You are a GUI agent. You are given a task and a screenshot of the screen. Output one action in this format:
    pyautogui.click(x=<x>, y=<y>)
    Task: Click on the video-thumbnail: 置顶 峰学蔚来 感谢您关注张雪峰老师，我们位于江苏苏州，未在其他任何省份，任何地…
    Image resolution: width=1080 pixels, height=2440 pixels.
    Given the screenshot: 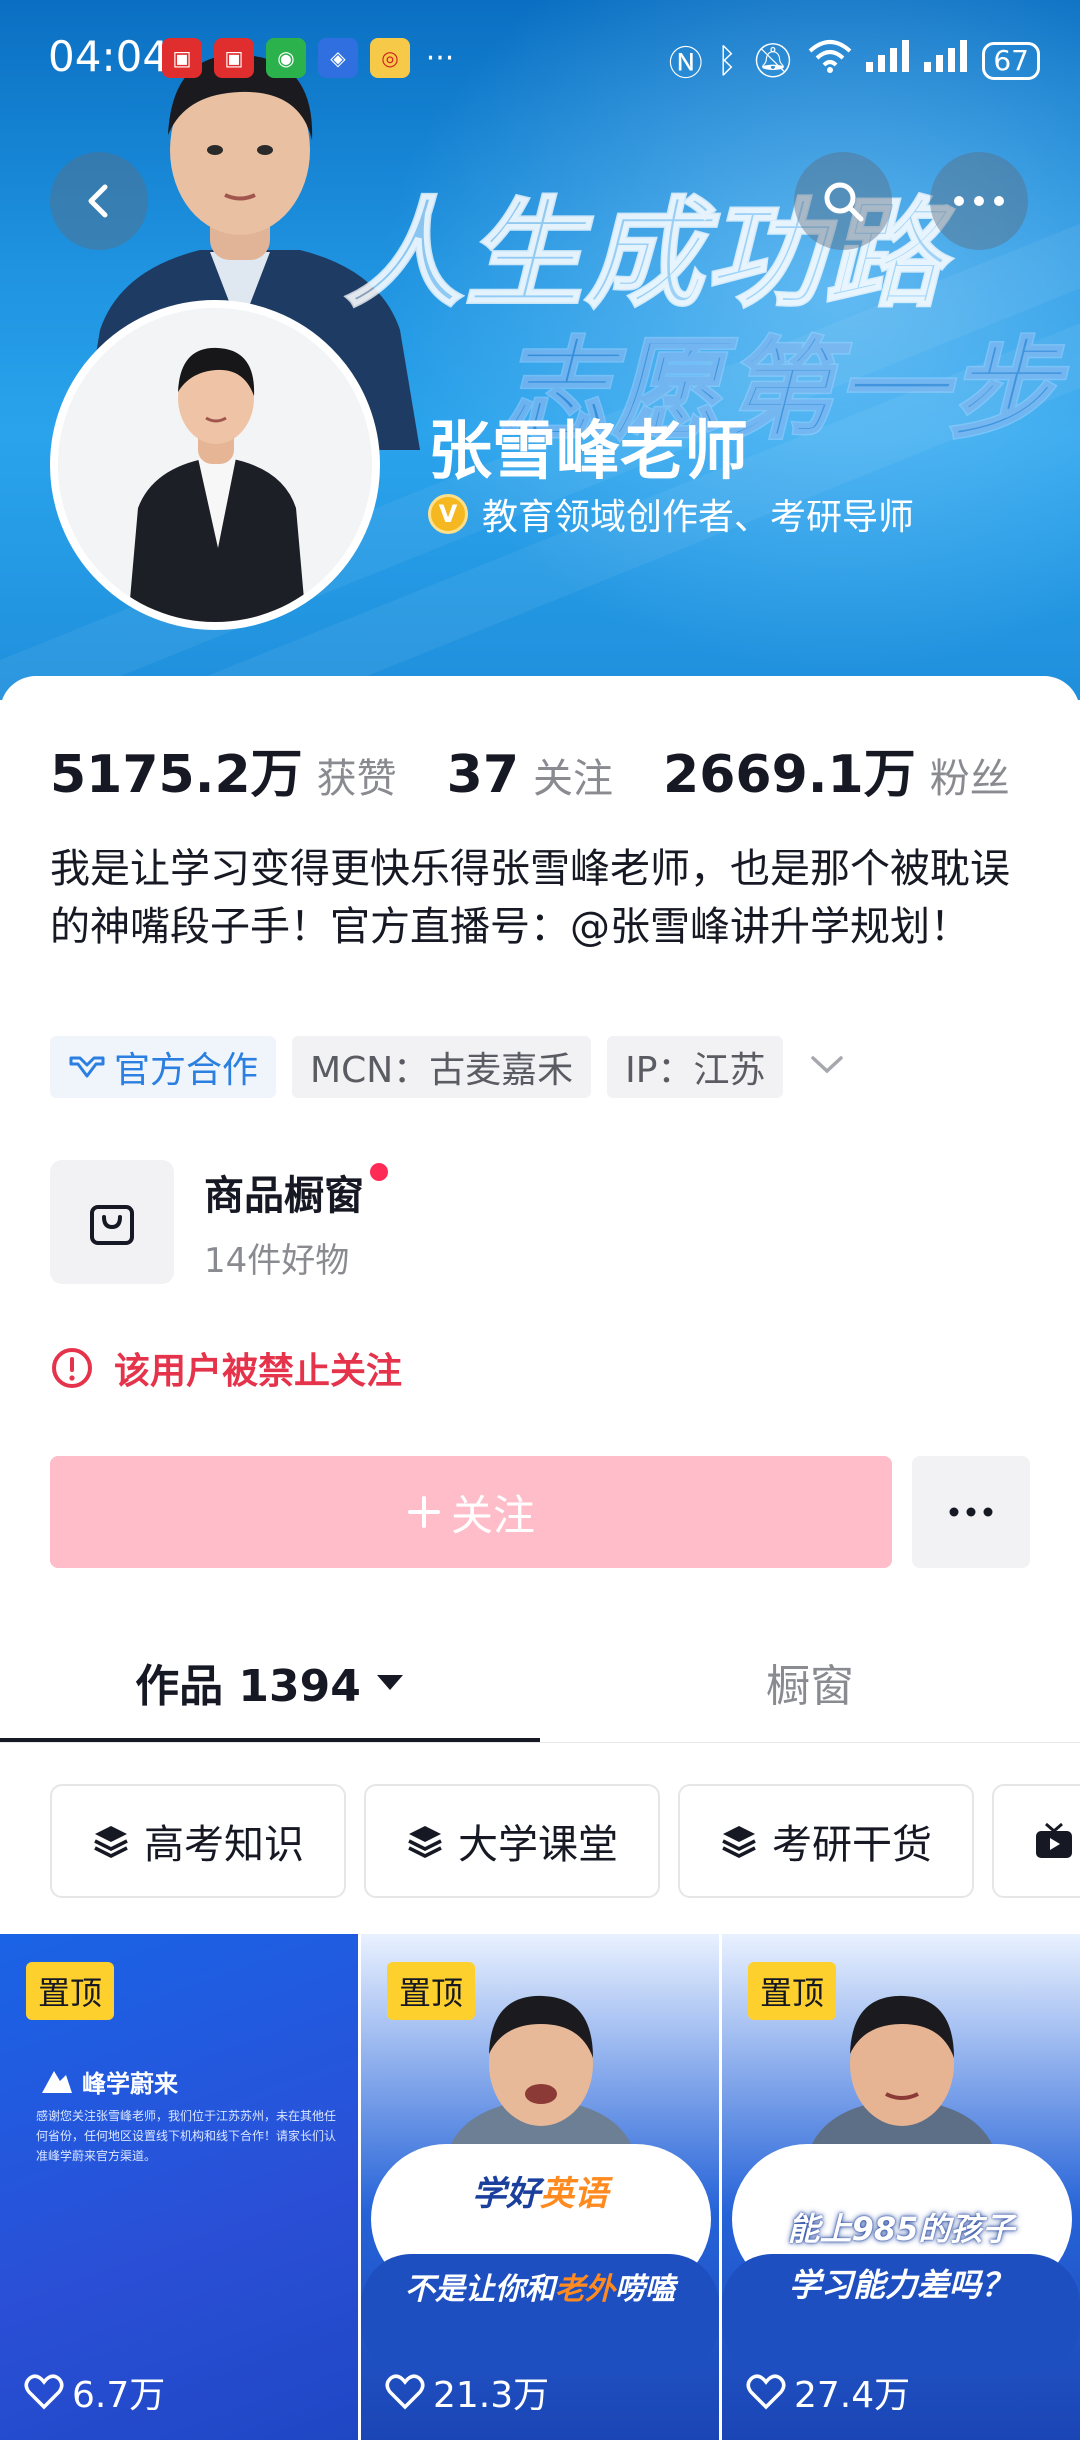 What is the action you would take?
    pyautogui.click(x=179, y=2187)
    